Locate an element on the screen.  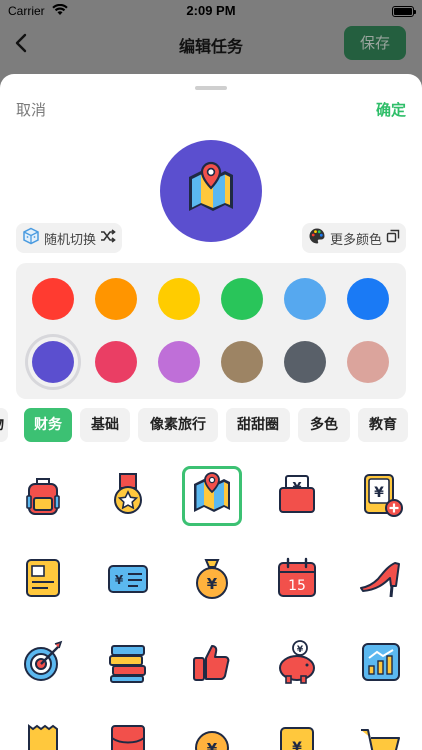
backpack-icon is located at coordinates (43, 496).